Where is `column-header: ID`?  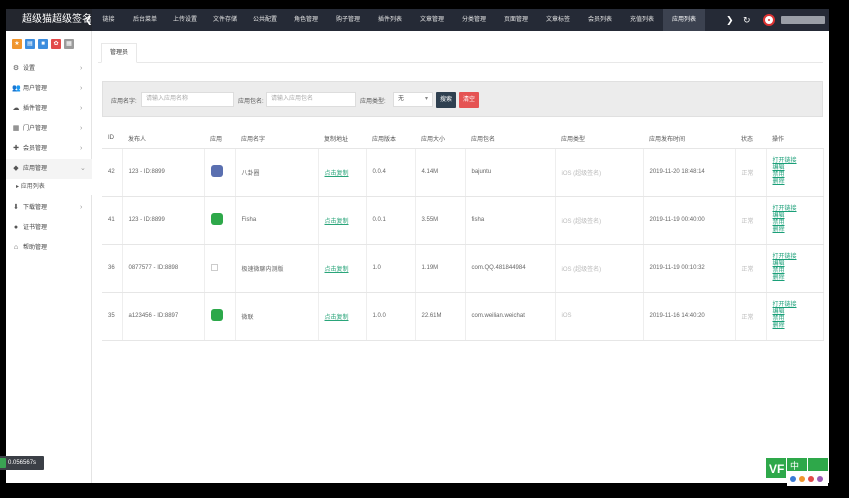 column-header: ID is located at coordinates (112, 139).